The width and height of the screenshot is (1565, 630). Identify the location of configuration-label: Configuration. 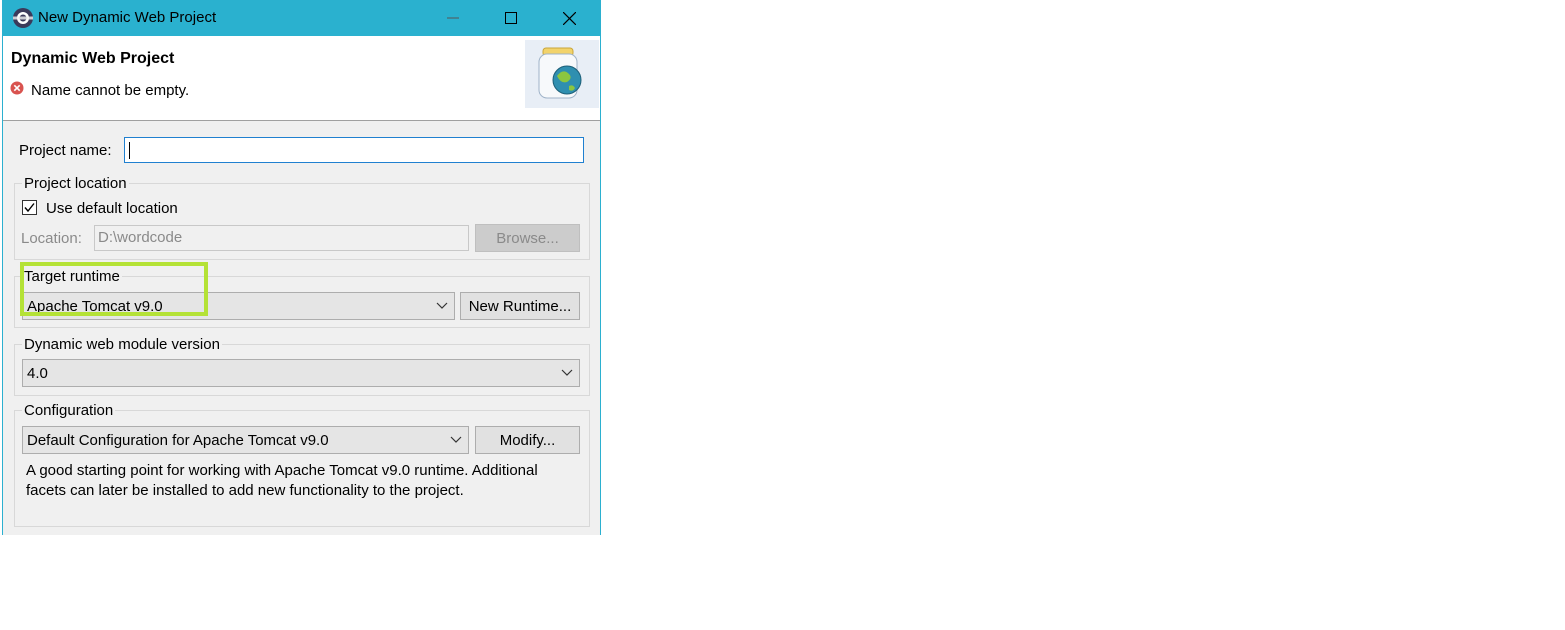
(69, 410).